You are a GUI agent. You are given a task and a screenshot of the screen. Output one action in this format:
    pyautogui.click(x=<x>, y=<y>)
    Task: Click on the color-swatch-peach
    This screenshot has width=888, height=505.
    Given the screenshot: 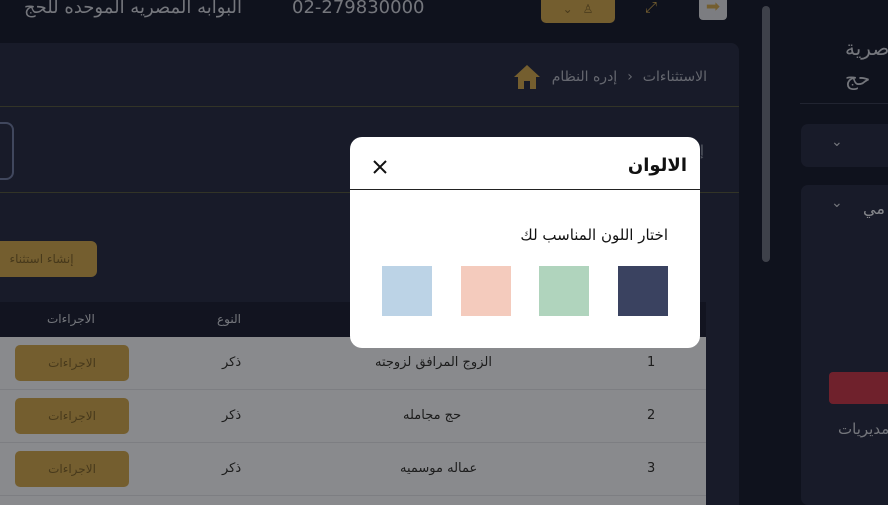 What is the action you would take?
    pyautogui.click(x=486, y=291)
    